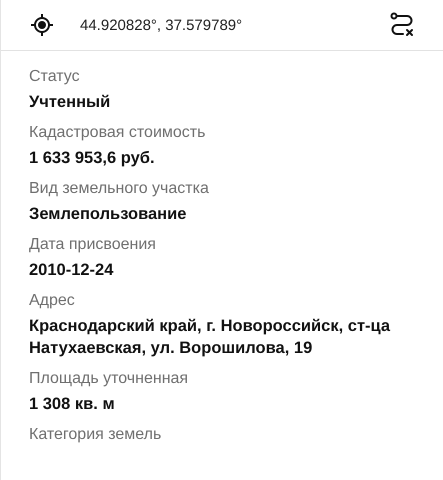  I want to click on route-off-icon, so click(402, 25).